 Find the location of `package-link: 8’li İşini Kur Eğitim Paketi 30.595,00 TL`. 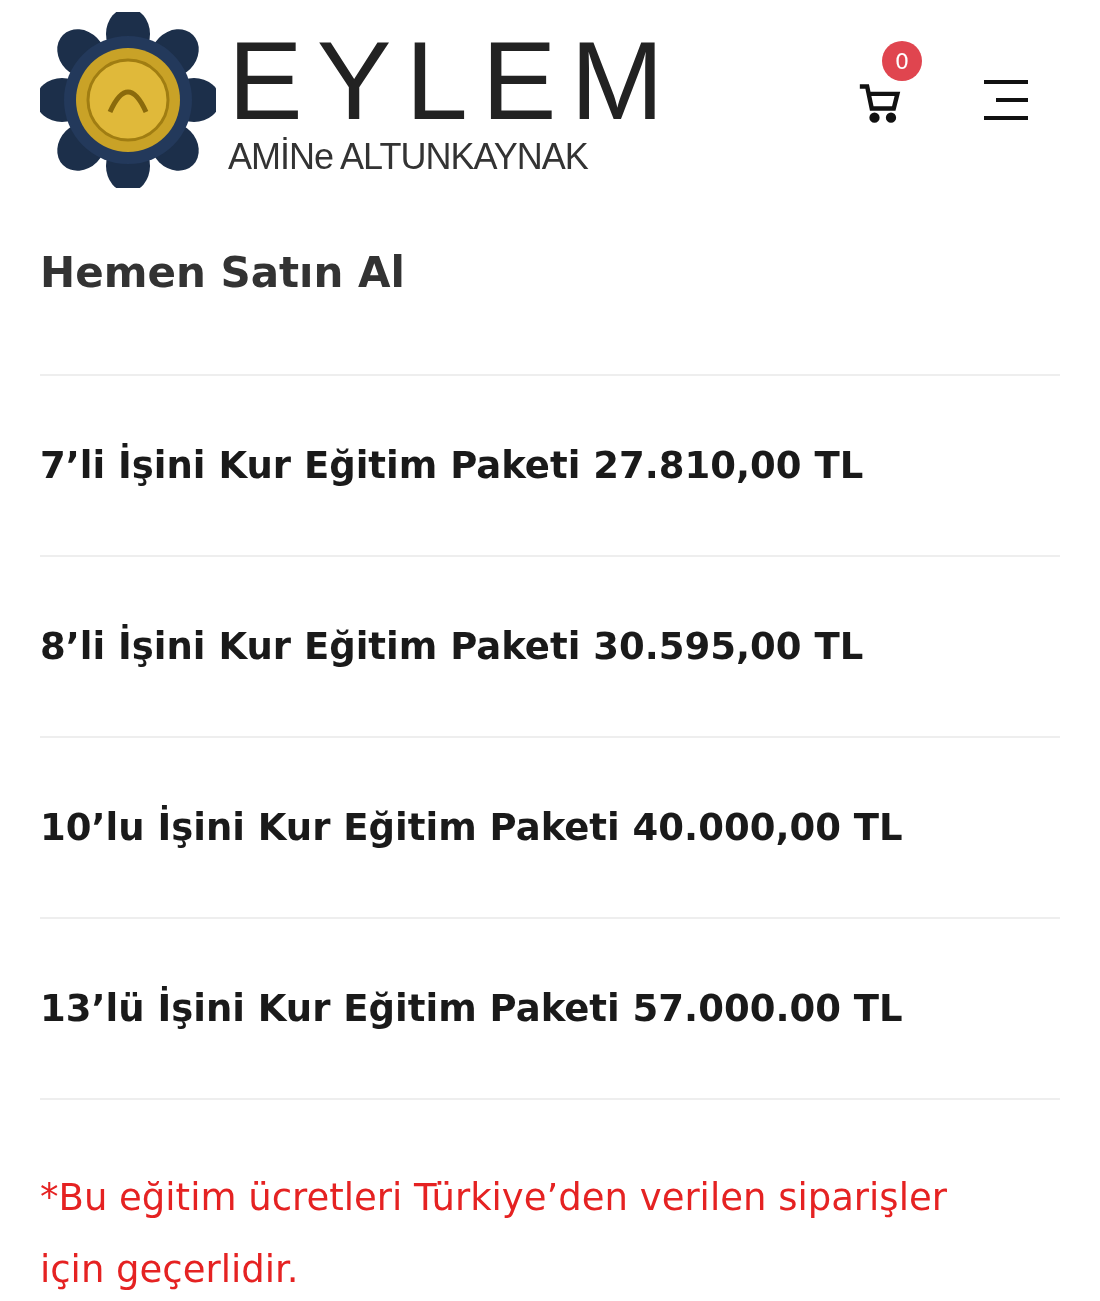

package-link: 8’li İşini Kur Eğitim Paketi 30.595,00 TL is located at coordinates (452, 646).